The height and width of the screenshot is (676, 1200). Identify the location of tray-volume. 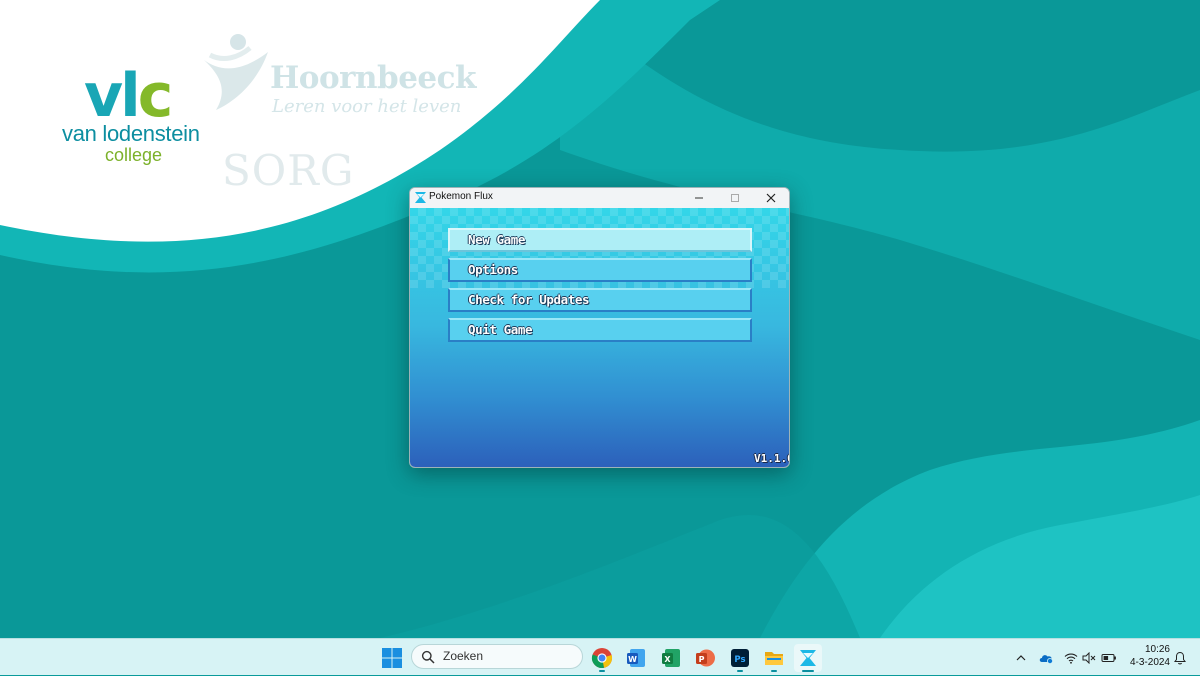
(1089, 657).